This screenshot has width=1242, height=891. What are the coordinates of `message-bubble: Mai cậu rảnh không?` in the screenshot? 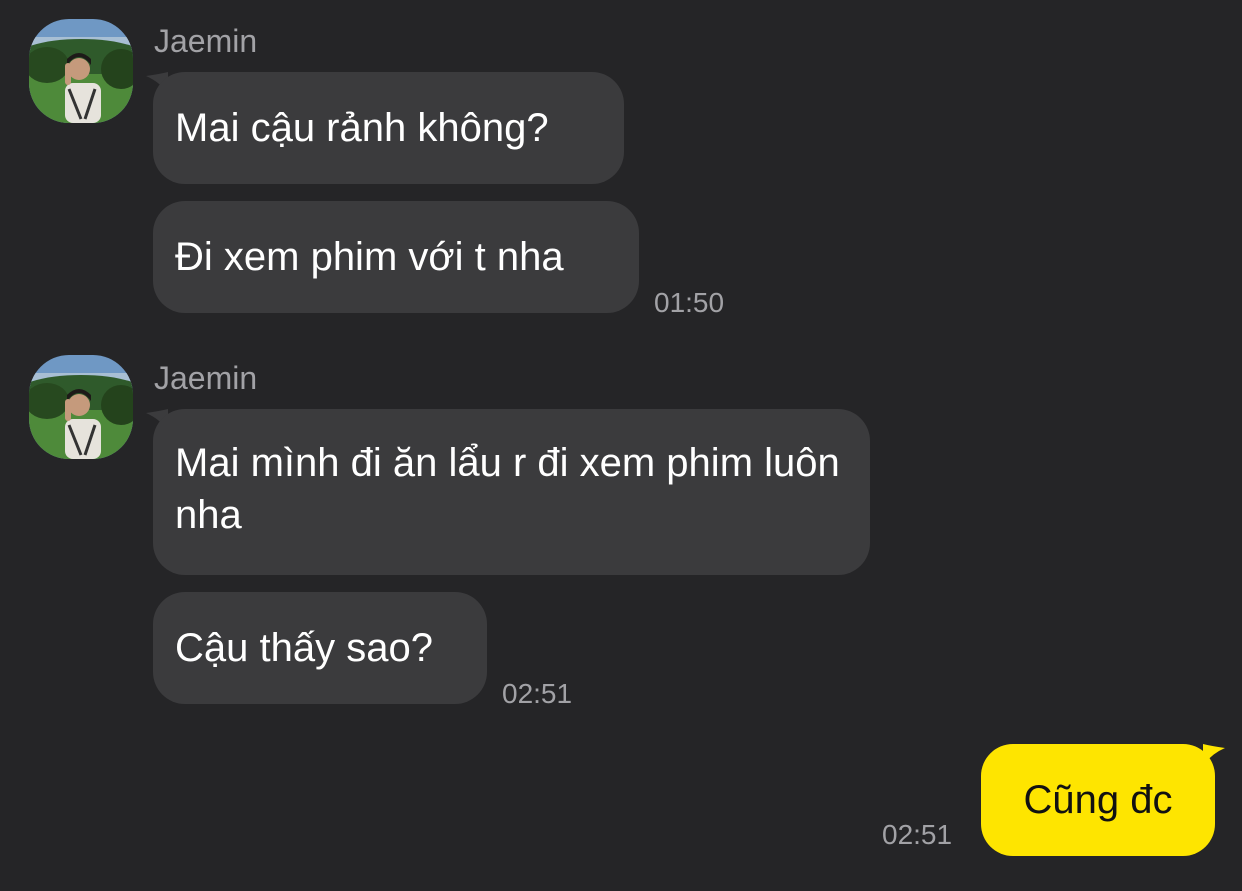 It's located at (388, 128).